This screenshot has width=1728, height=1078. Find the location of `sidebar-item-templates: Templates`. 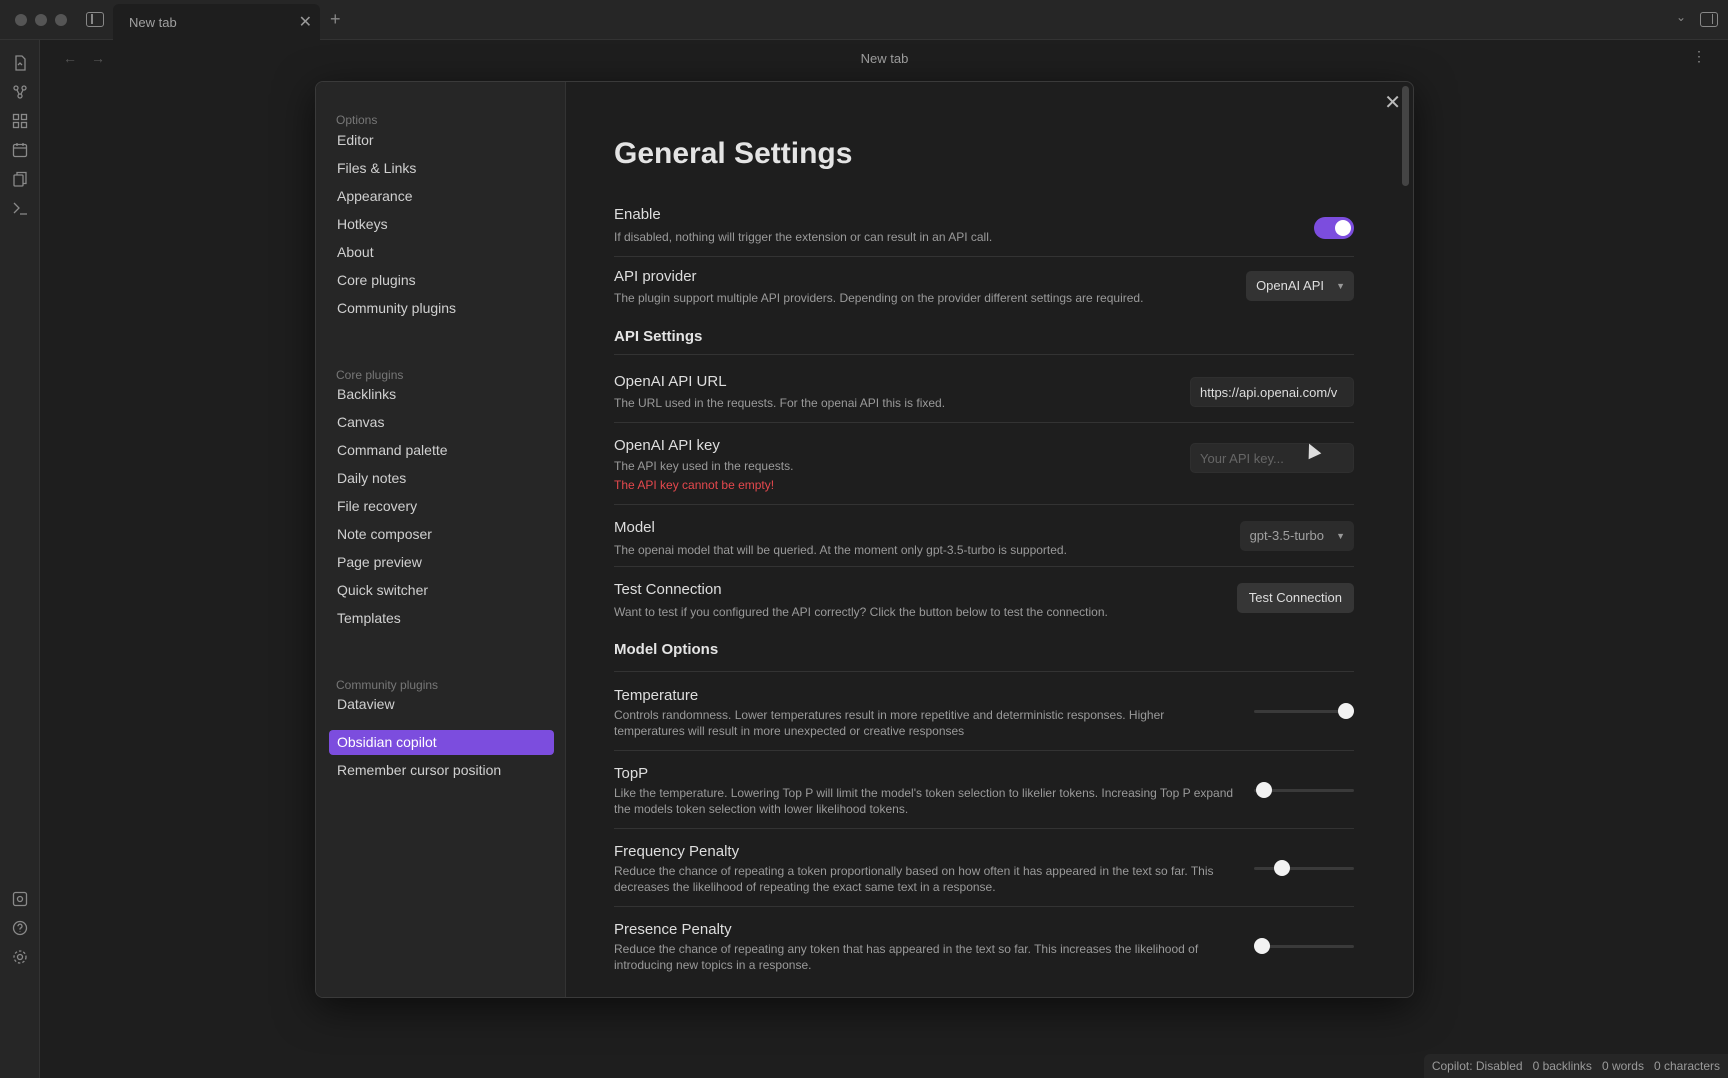

sidebar-item-templates: Templates is located at coordinates (441, 618).